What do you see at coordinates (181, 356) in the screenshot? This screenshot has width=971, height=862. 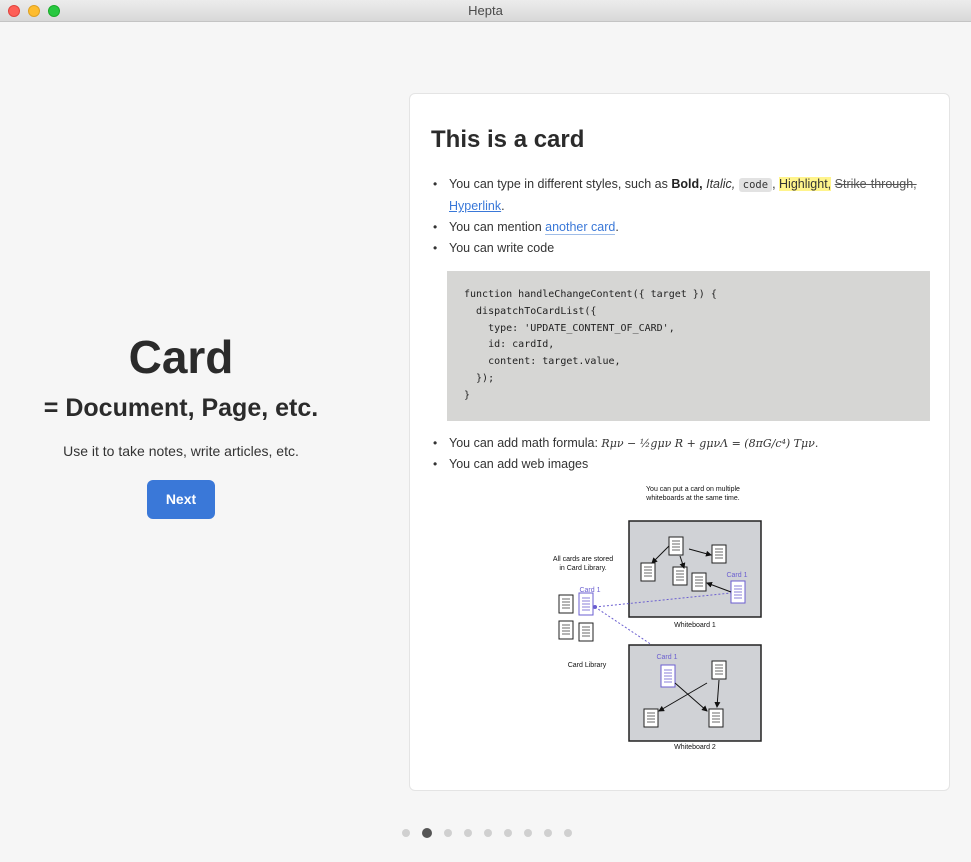 I see `intro-title: Card` at bounding box center [181, 356].